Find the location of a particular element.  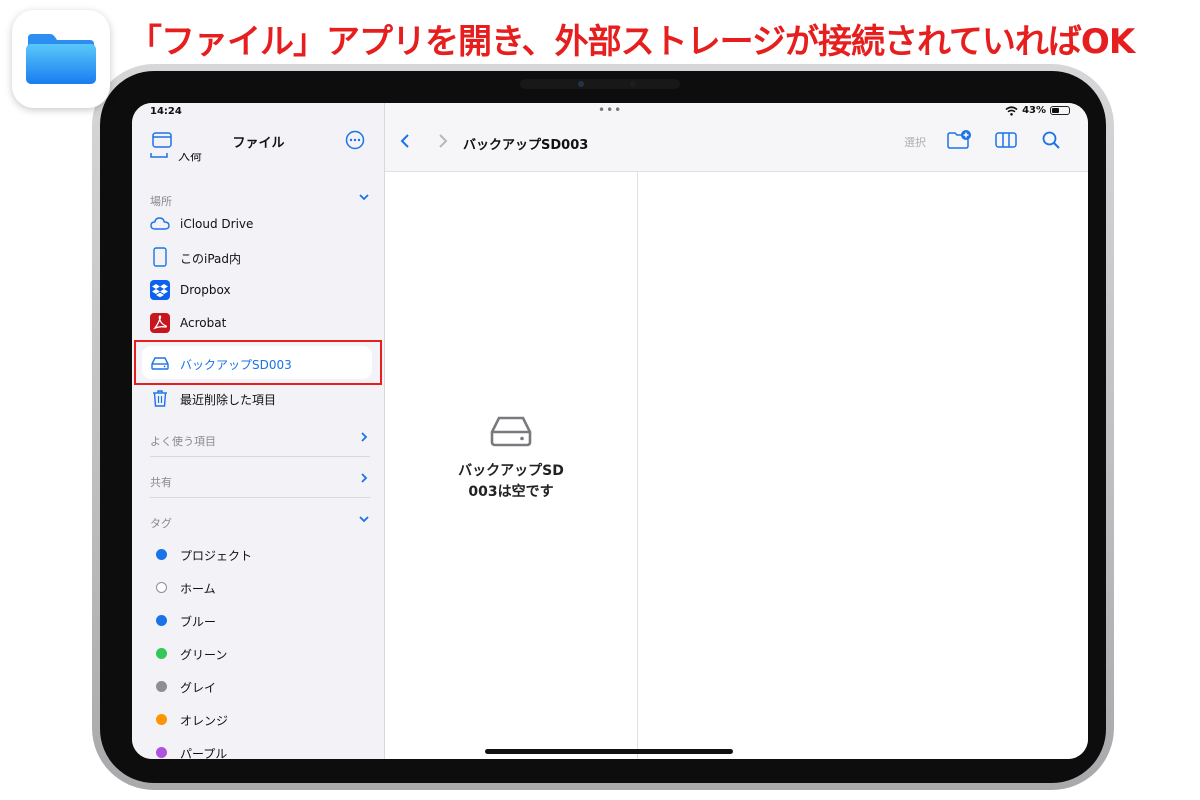

battery-level is located at coordinates (1055, 110).